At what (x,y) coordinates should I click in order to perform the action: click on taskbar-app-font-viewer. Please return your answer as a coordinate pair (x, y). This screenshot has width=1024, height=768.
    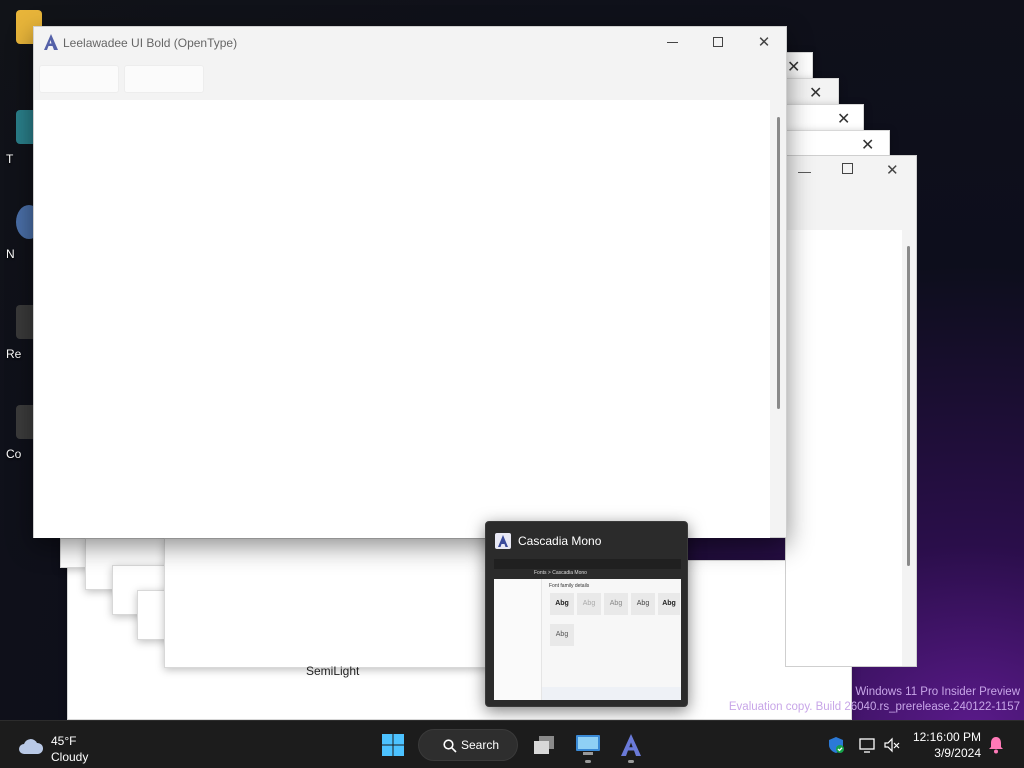
    Looking at the image, I should click on (631, 745).